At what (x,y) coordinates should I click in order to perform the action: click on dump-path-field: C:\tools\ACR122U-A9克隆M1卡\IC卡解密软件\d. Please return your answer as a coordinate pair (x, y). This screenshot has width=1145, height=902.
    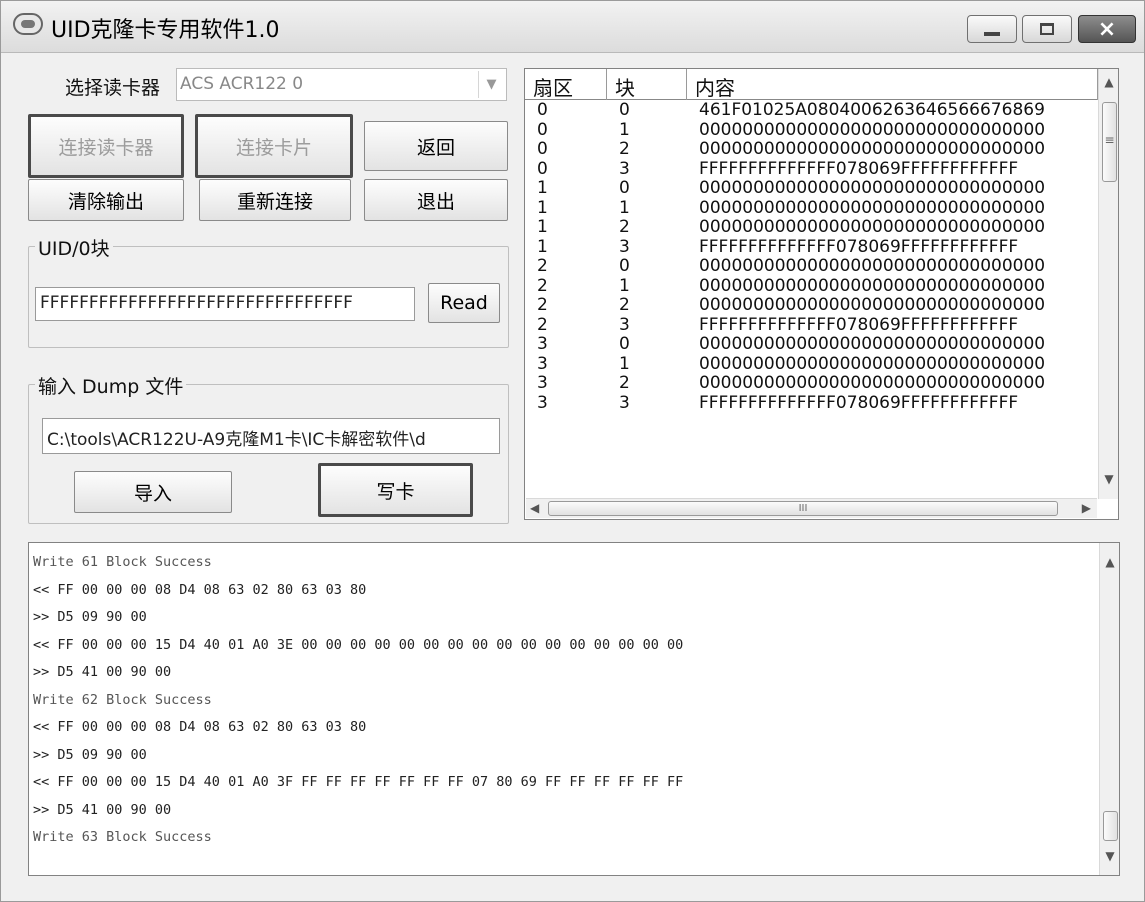
    Looking at the image, I should click on (271, 436).